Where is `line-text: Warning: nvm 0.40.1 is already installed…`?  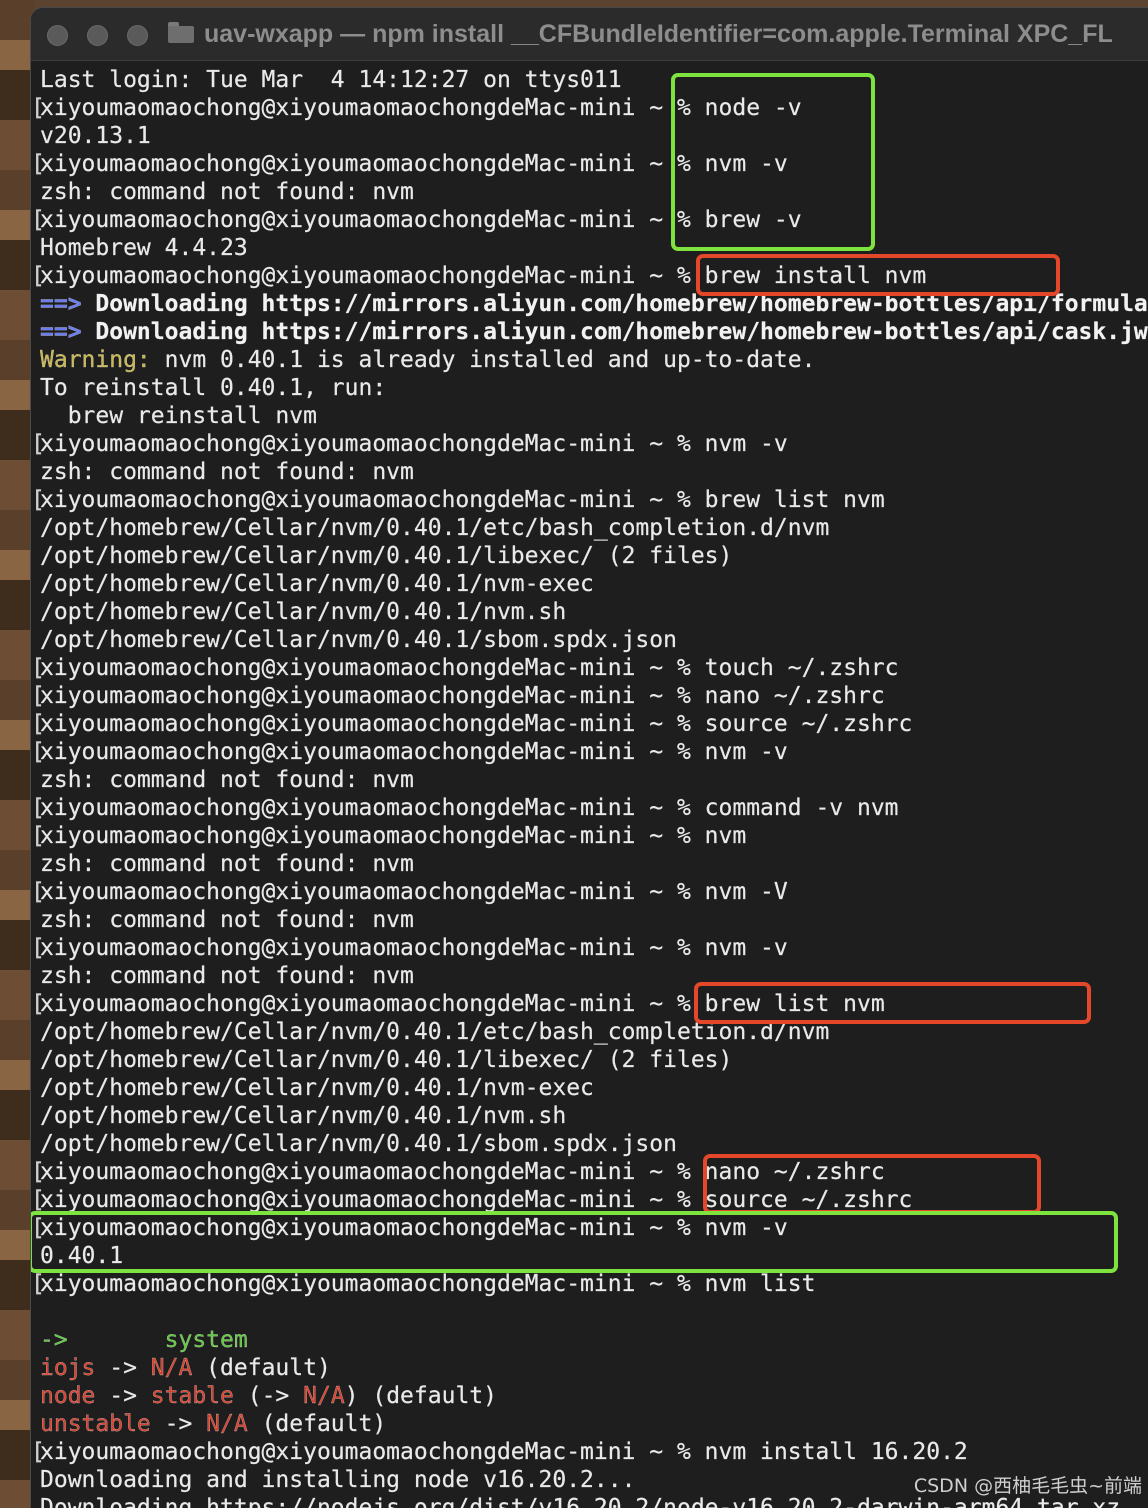
line-text: Warning: nvm 0.40.1 is already installed… is located at coordinates (428, 360).